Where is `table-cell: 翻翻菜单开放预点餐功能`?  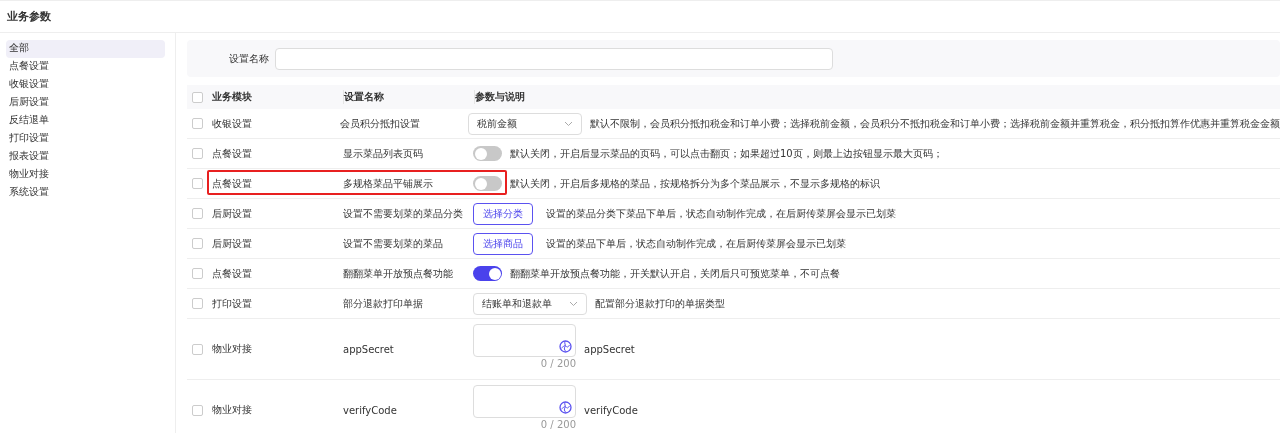
table-cell: 翻翻菜单开放预点餐功能 is located at coordinates (398, 273).